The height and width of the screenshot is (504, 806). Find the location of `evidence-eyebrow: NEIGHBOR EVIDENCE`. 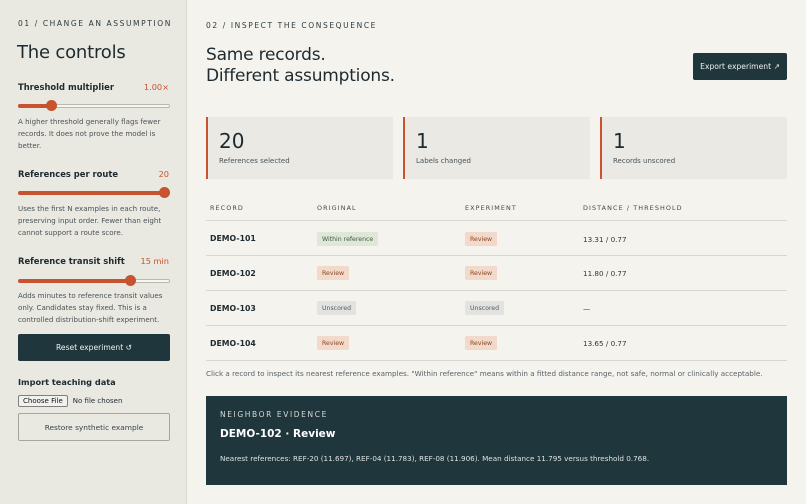

evidence-eyebrow: NEIGHBOR EVIDENCE is located at coordinates (274, 414).